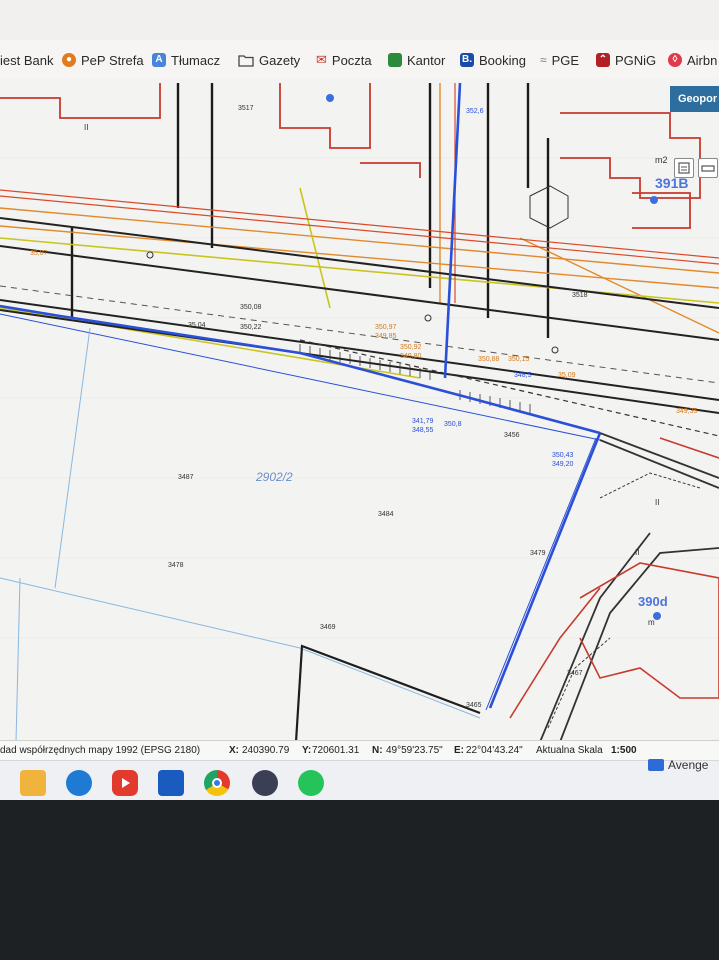 The height and width of the screenshot is (960, 719). What do you see at coordinates (453, 424) in the screenshot?
I see `pipe-label-blue: 350,8` at bounding box center [453, 424].